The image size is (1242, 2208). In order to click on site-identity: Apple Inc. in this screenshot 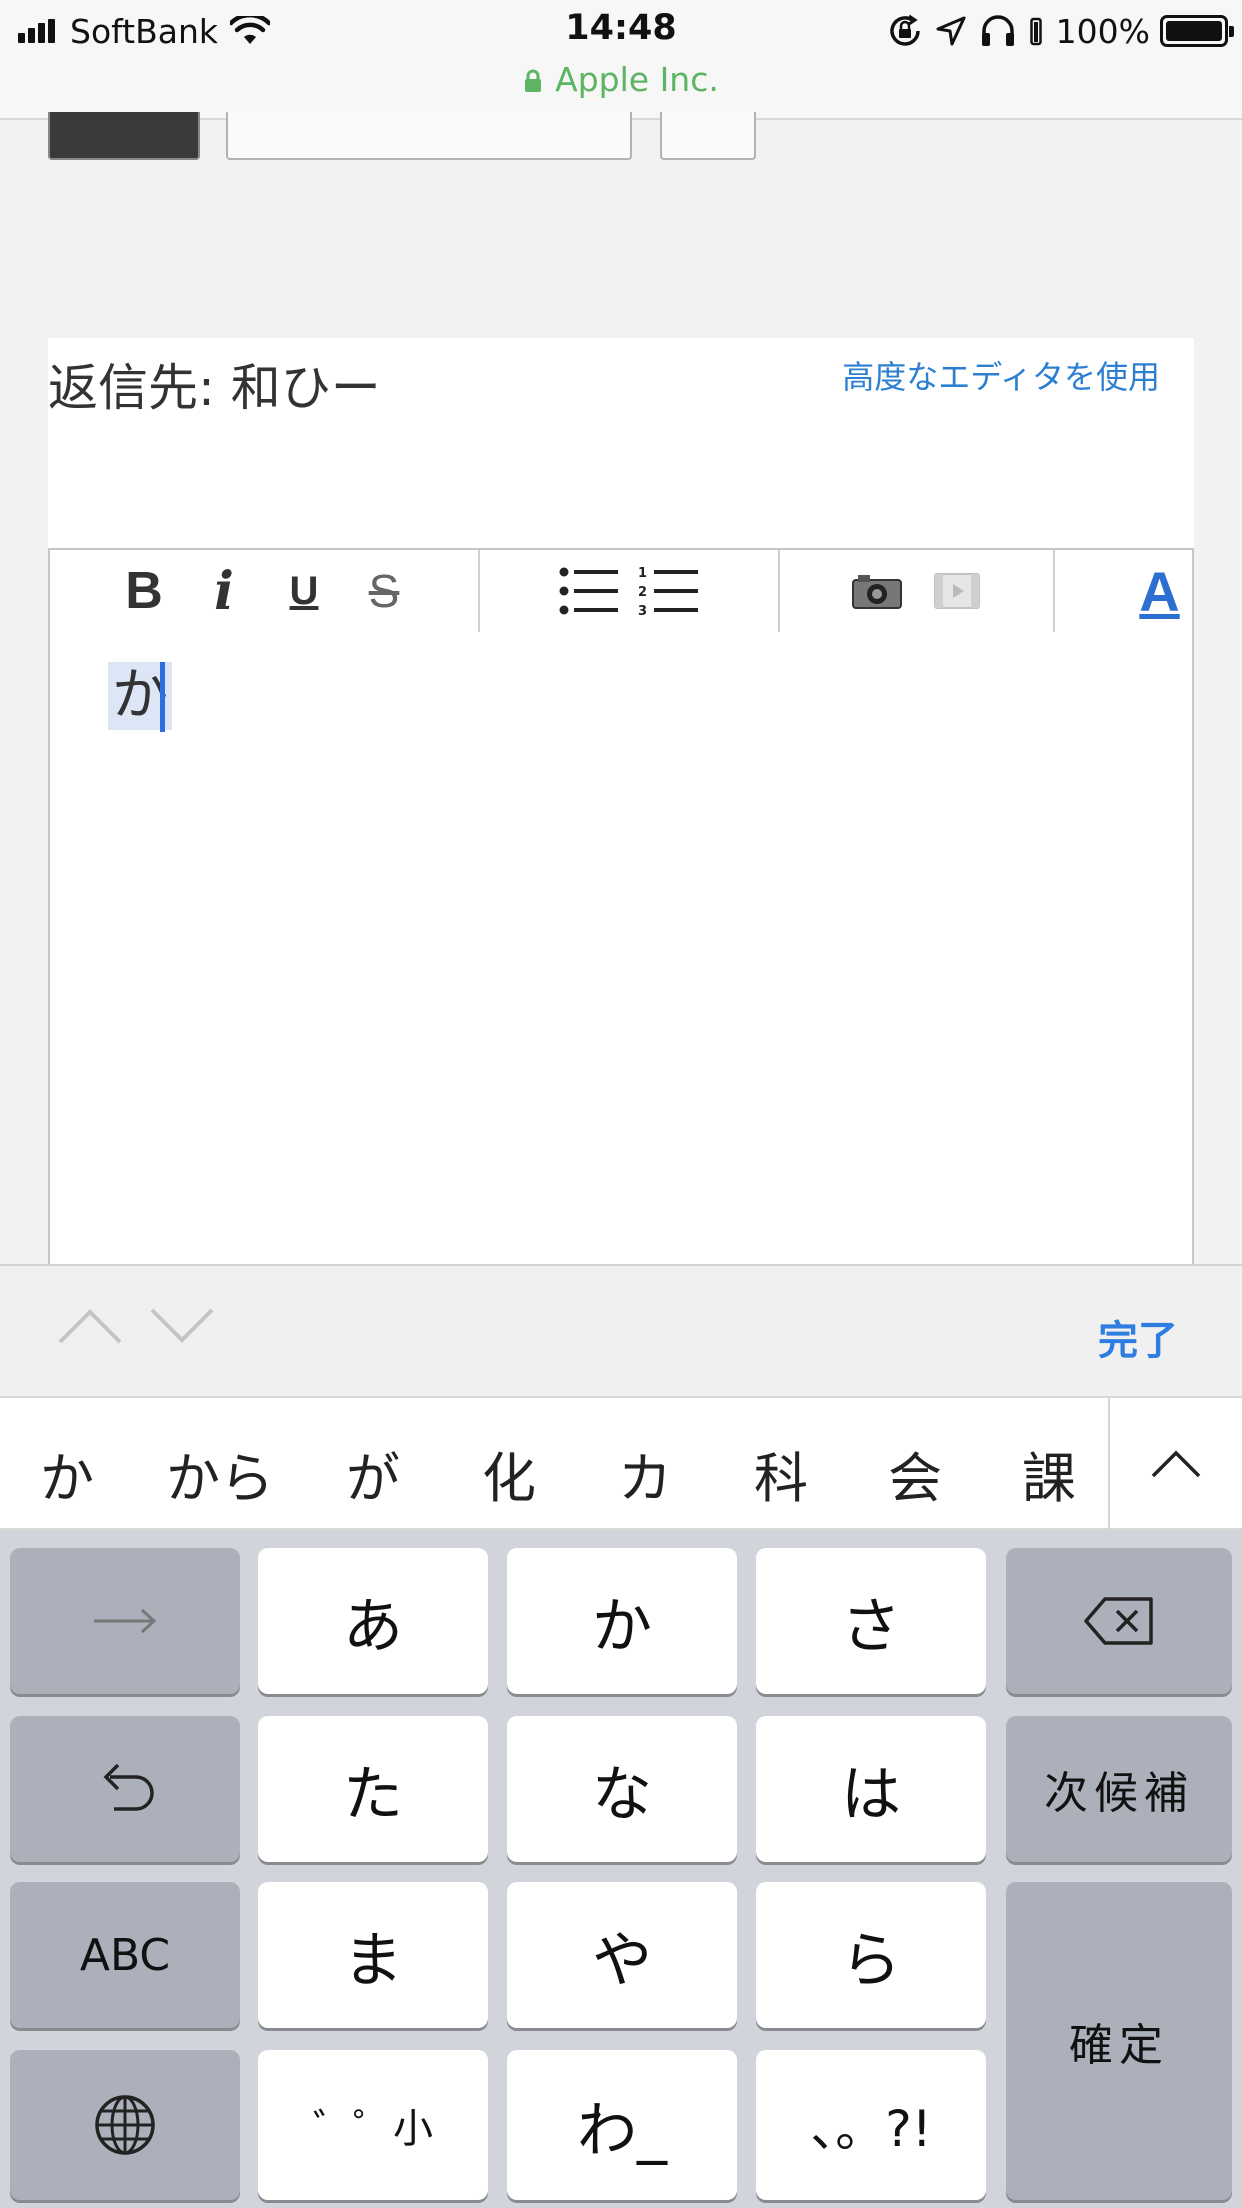, I will do `click(621, 79)`.